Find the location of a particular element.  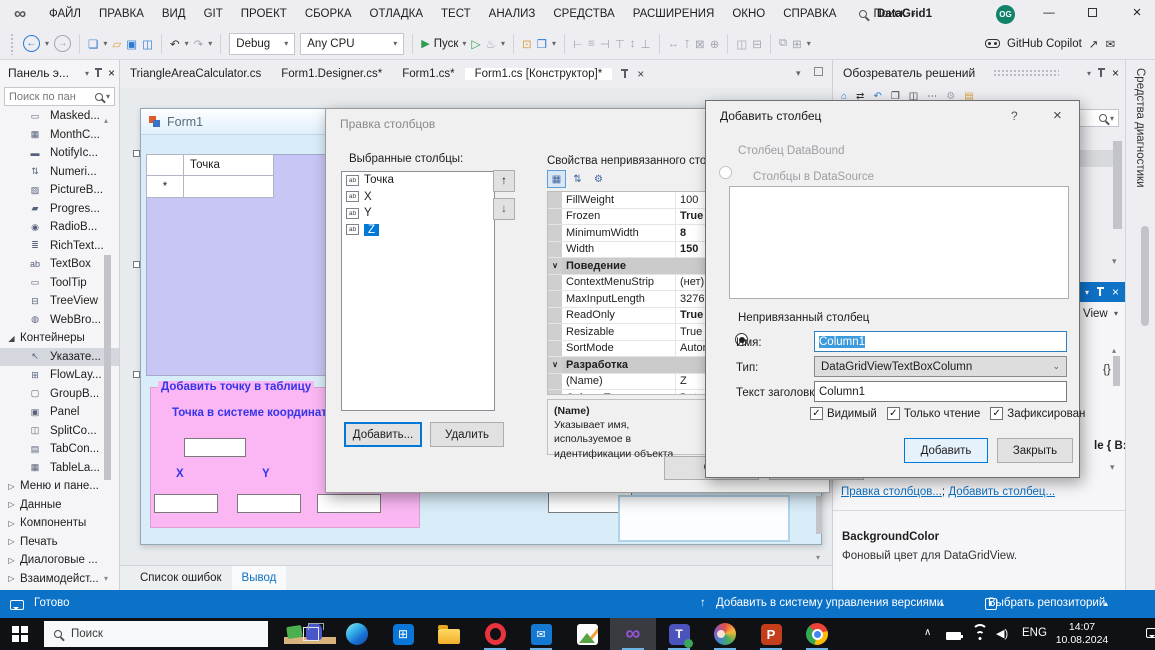

toolbar-icon: ⧉ is located at coordinates (783, 43).